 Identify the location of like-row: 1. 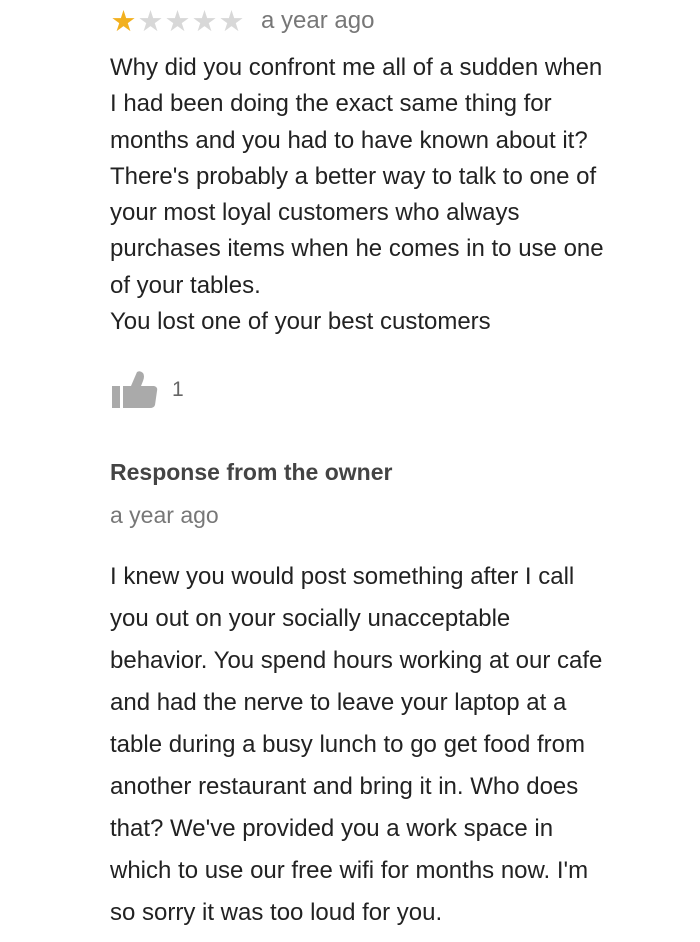
(147, 390).